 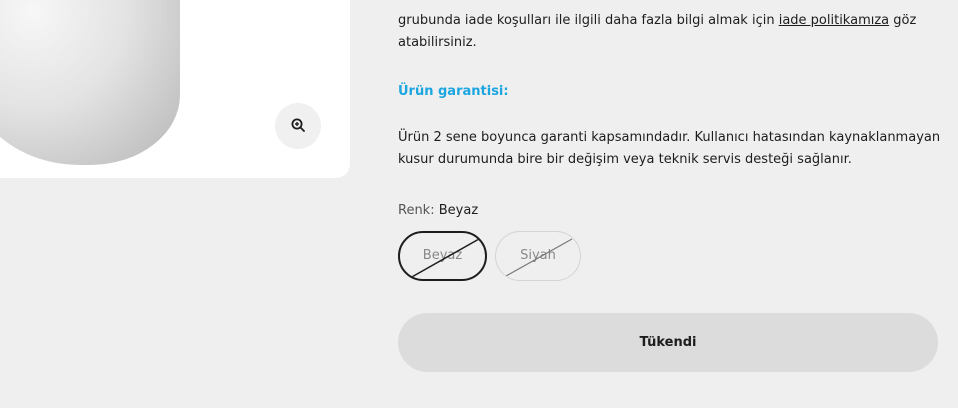 I want to click on color-label: Renk:, so click(x=416, y=210).